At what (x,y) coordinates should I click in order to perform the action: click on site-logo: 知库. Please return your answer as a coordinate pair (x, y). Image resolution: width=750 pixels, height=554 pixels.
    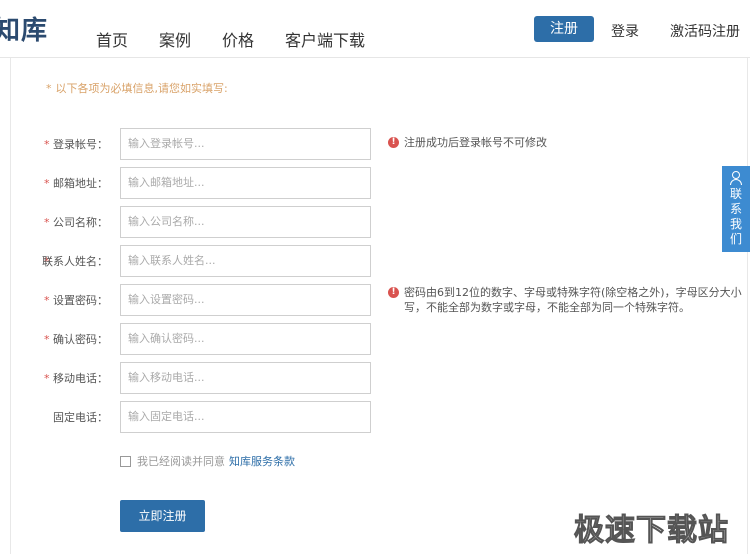
    Looking at the image, I should click on (24, 28).